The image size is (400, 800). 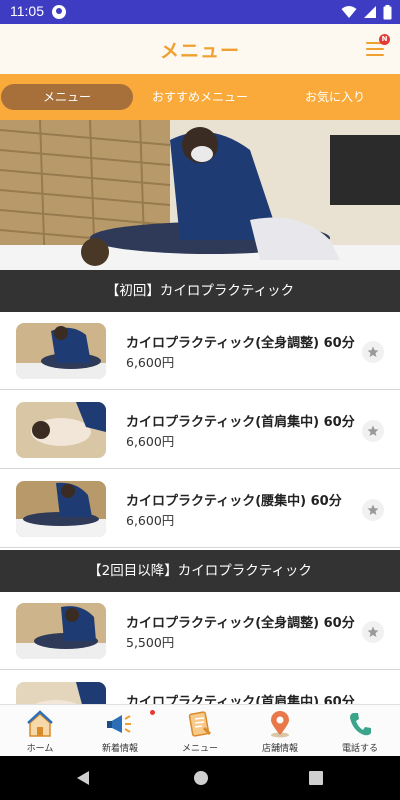 I want to click on menu-item: カイロプラクティック(全身調整) 60分 5,500円, so click(x=200, y=631).